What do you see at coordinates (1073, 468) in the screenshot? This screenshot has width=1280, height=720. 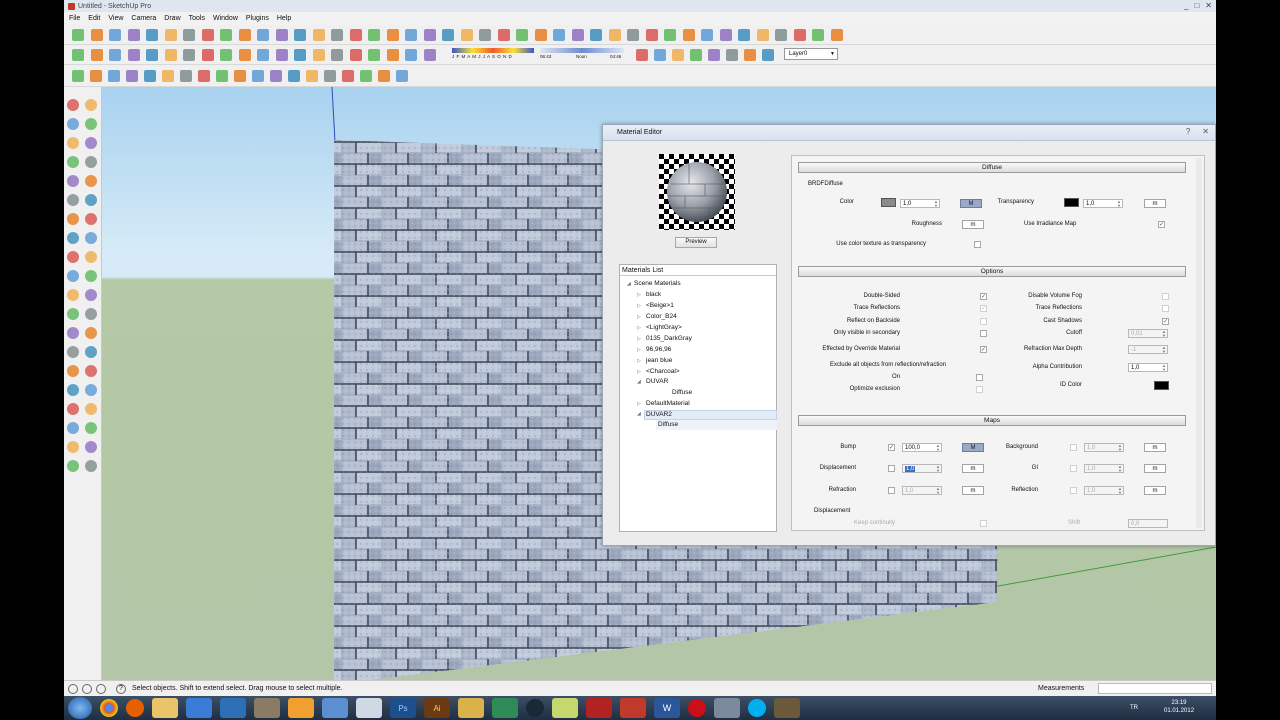 I see `gi-checkbox` at bounding box center [1073, 468].